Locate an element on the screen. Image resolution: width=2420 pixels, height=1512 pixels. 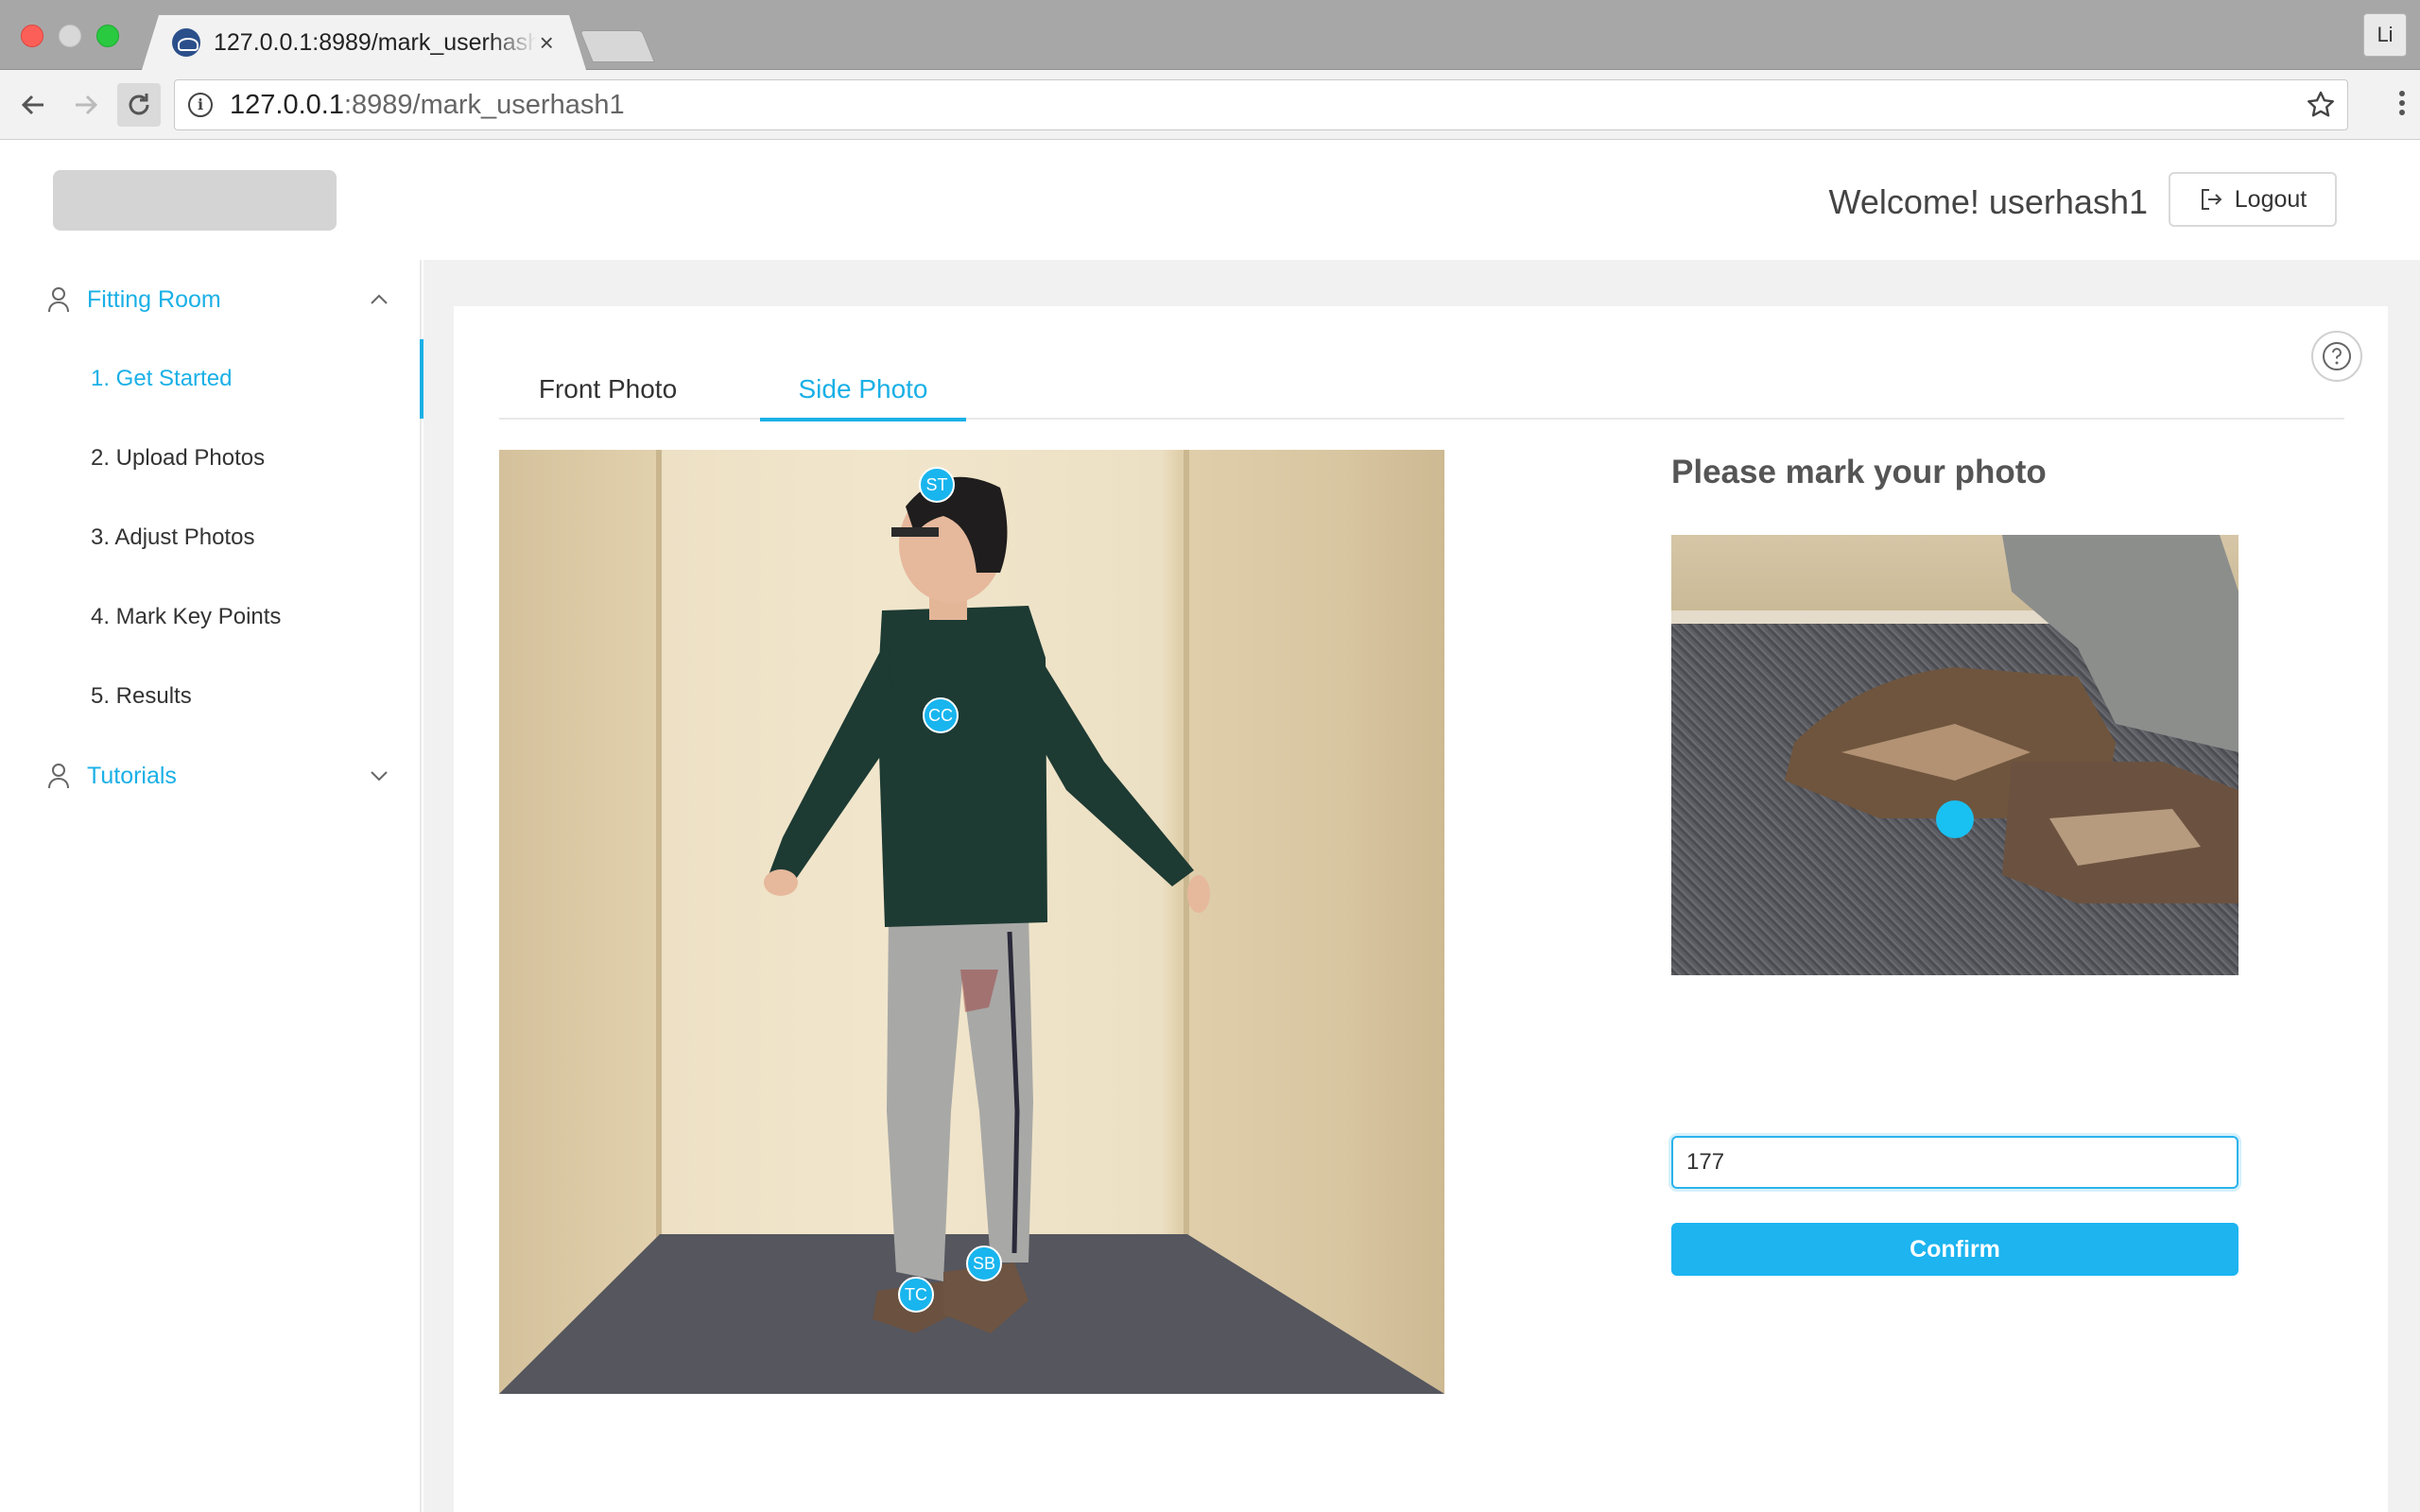
app-header: Welcome! userhash1 Logout is located at coordinates (1210, 200).